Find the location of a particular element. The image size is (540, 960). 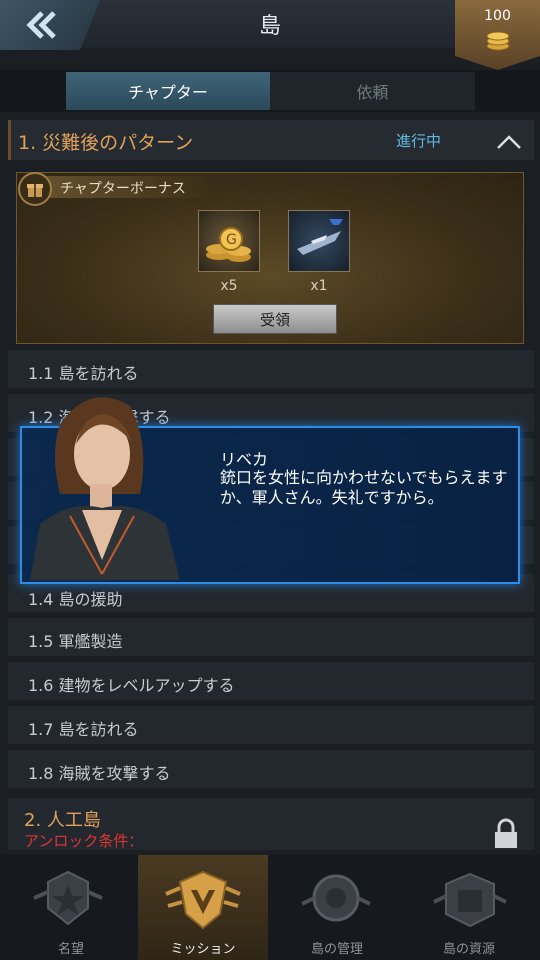

tab-request: 依頼 is located at coordinates (372, 91).